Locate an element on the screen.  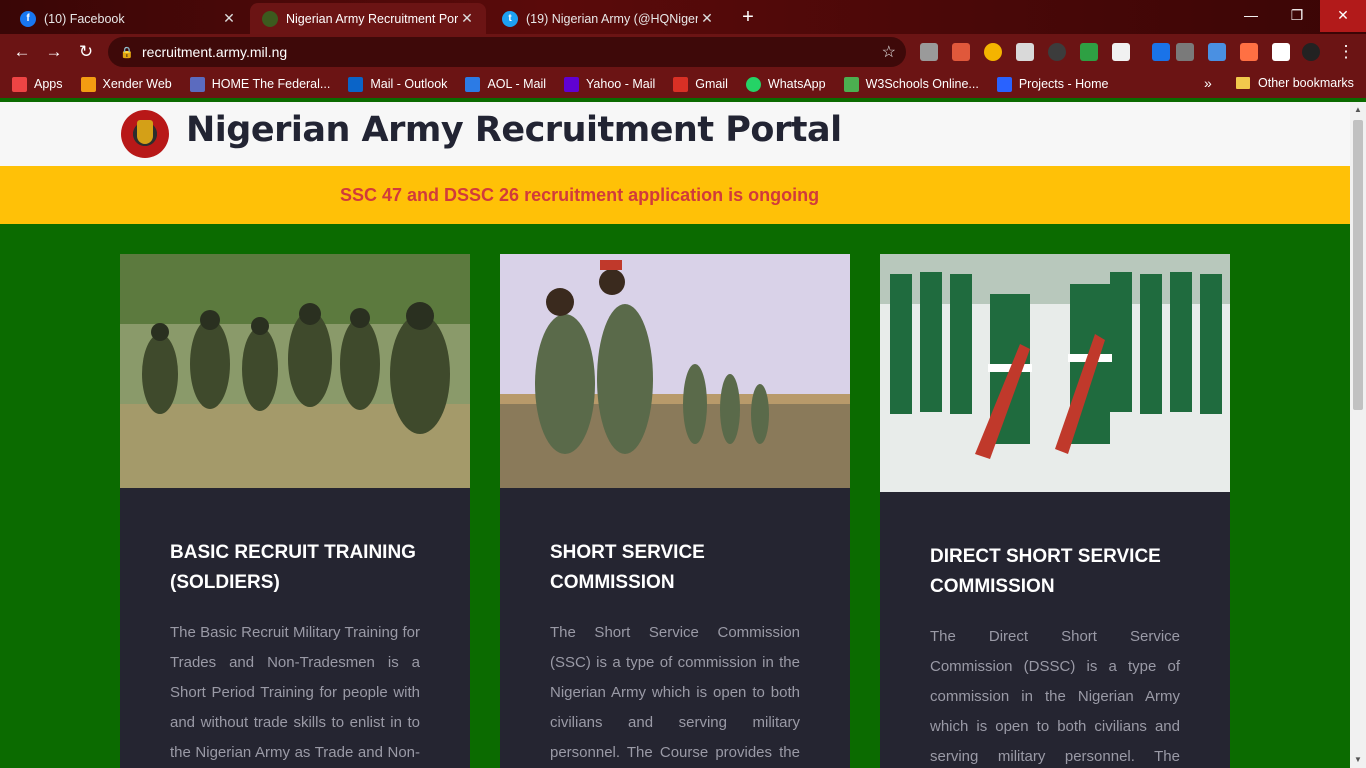
yahoo-icon is located at coordinates (572, 84).